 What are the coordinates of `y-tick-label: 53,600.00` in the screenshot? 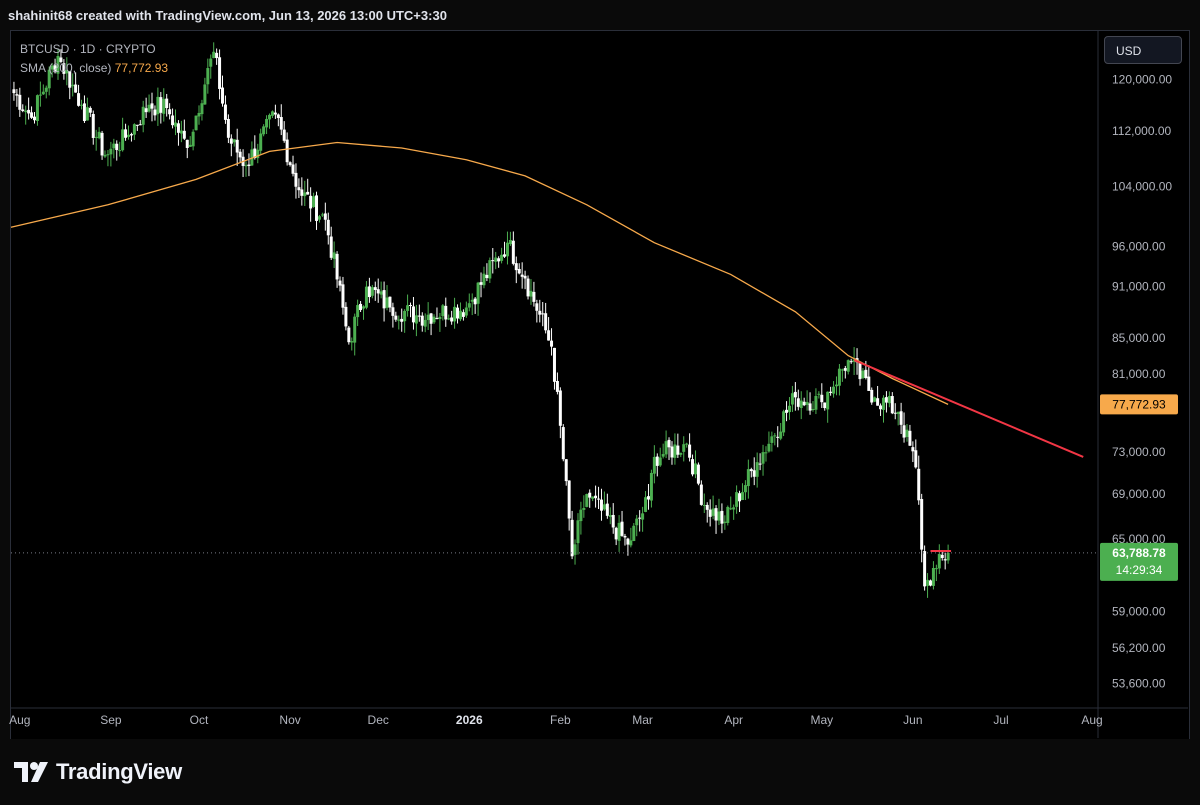 It's located at (1139, 683).